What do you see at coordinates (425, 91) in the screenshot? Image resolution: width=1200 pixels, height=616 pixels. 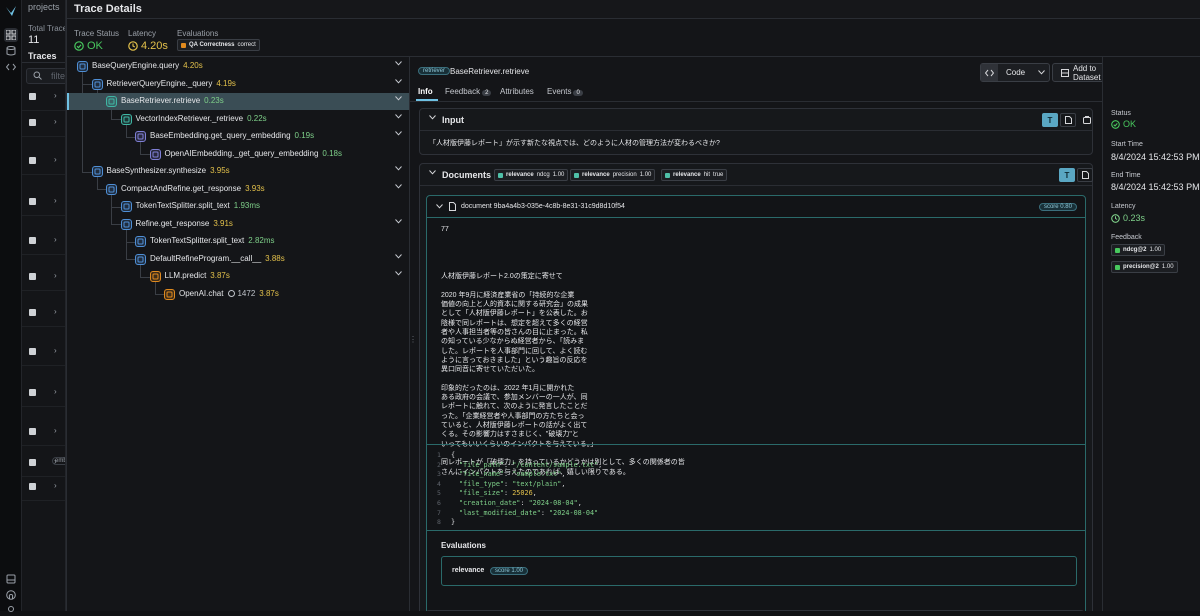 I see `tab-info: Info` at bounding box center [425, 91].